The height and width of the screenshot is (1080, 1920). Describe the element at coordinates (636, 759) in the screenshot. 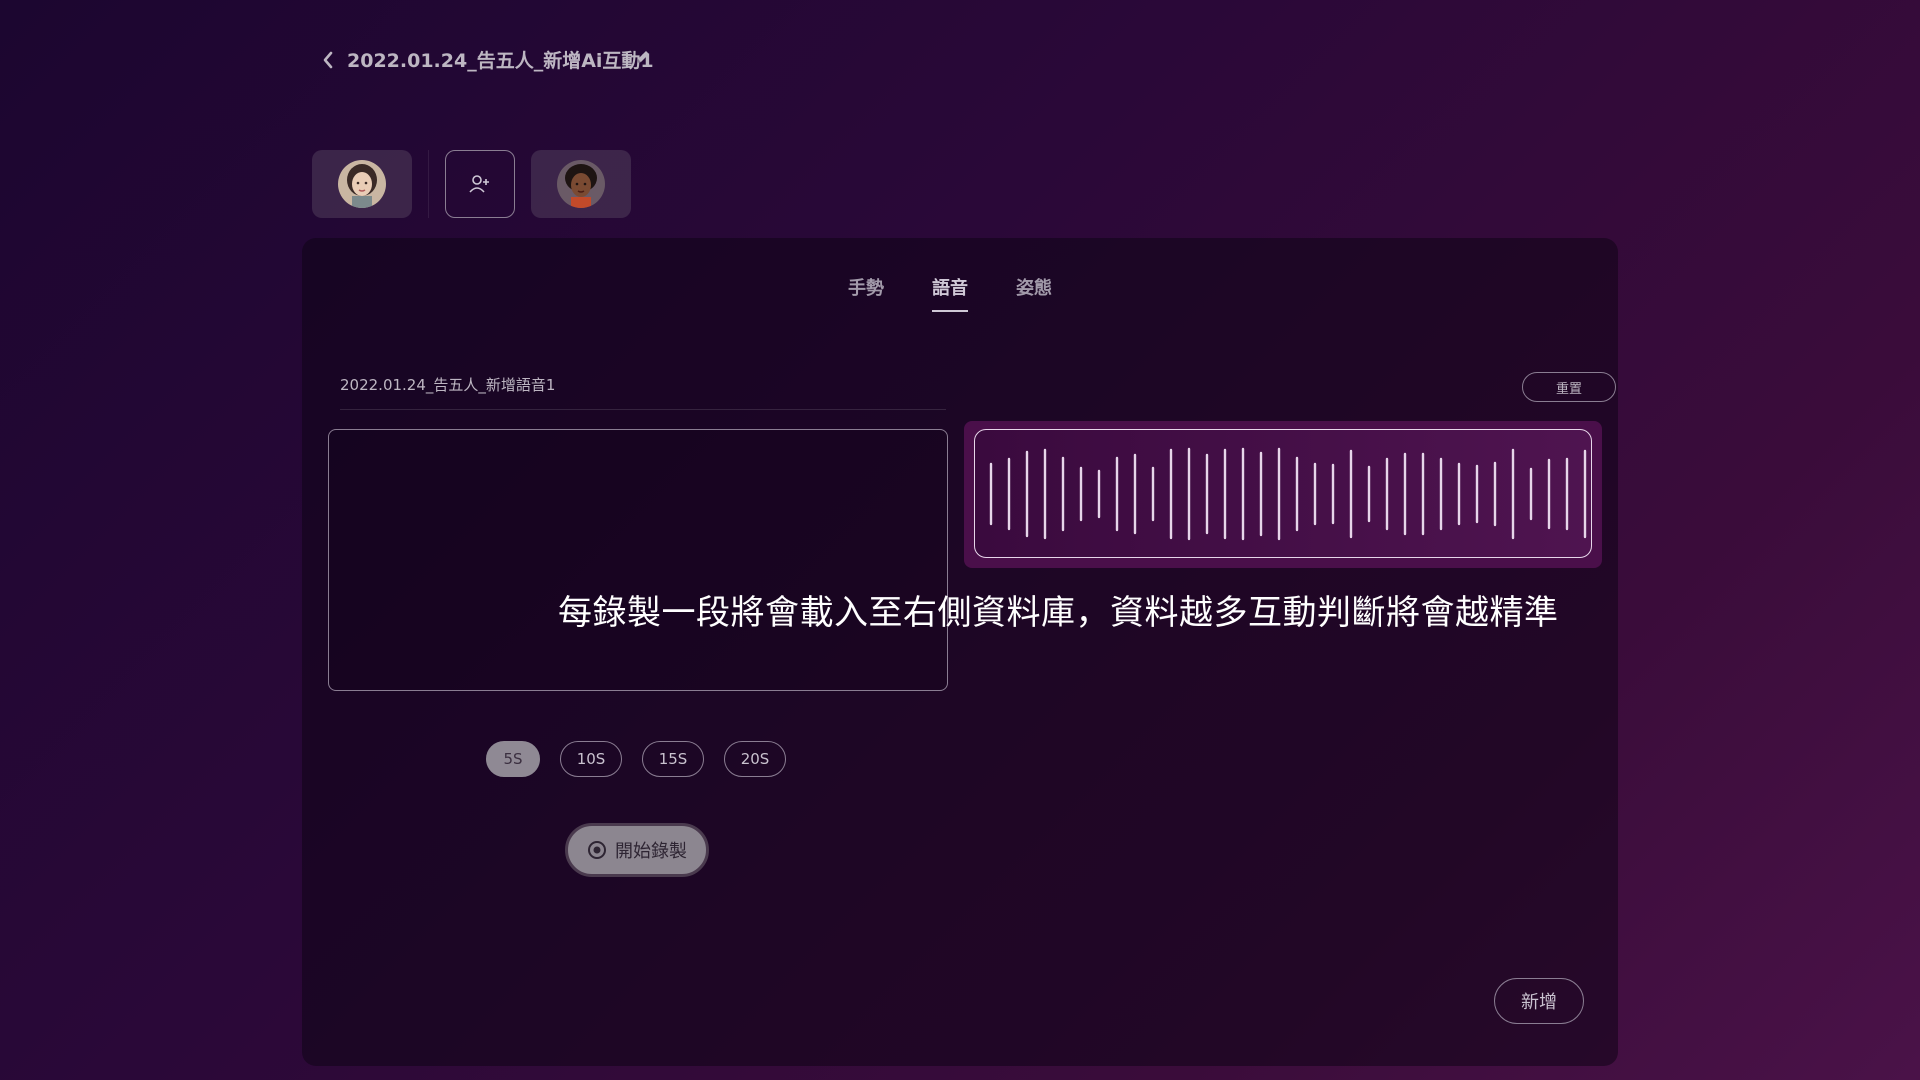

I see `duration-options: 5S 10S 15S 20S` at that location.